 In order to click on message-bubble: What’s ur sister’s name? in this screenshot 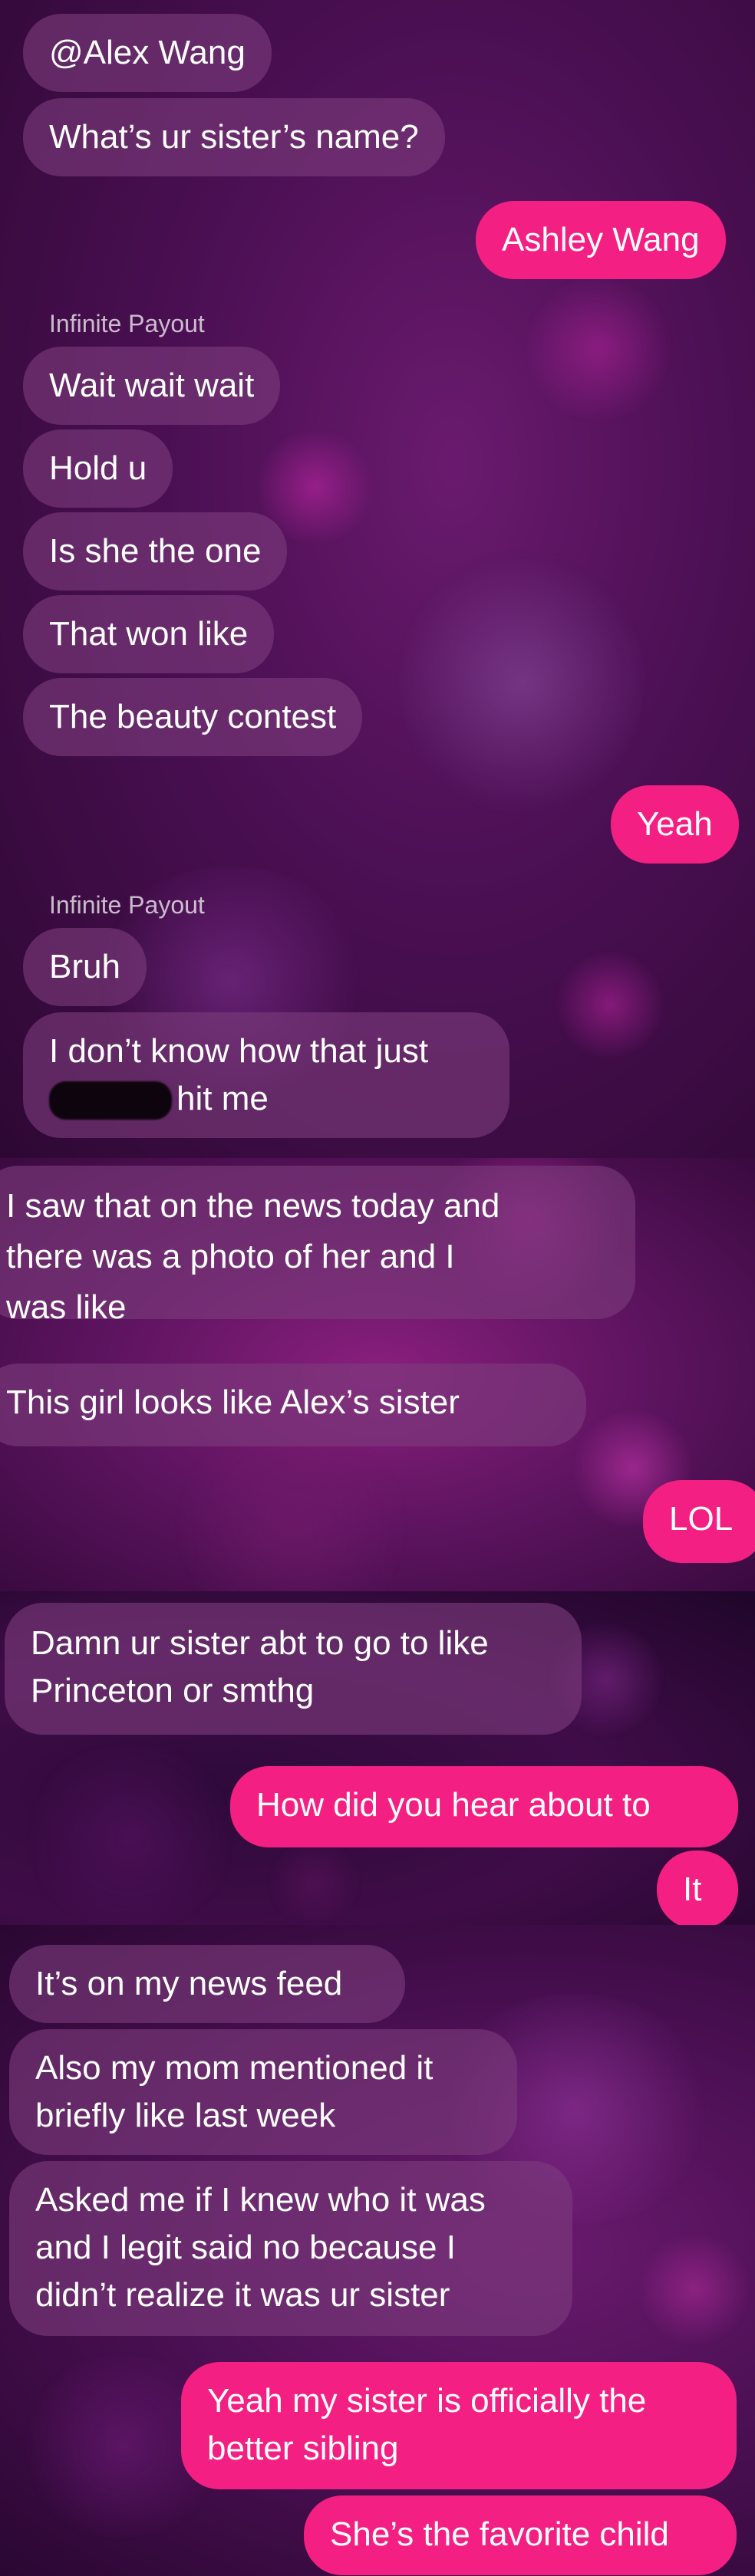, I will do `click(234, 137)`.